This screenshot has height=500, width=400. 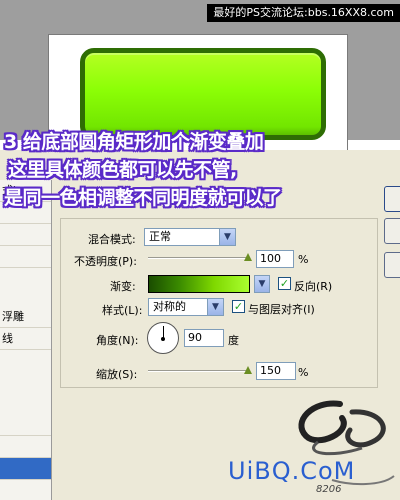 I want to click on style-list-item-gradient-overlay, so click(x=25, y=469).